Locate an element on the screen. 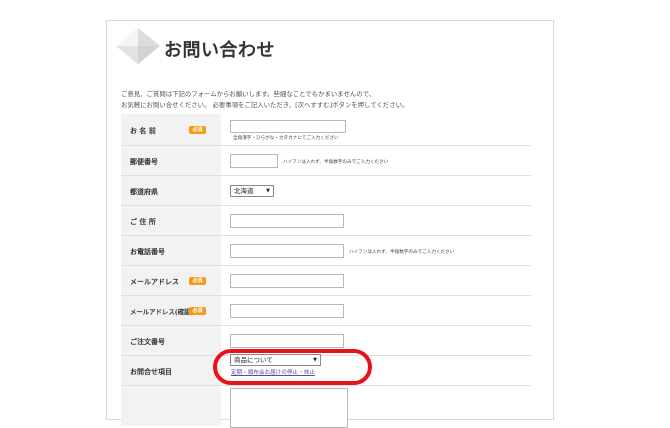 This screenshot has height=428, width=670. form-row-name: お 名 前 必須 全角漢字・ひらがな・カタカナにてご入力ください is located at coordinates (326, 130).